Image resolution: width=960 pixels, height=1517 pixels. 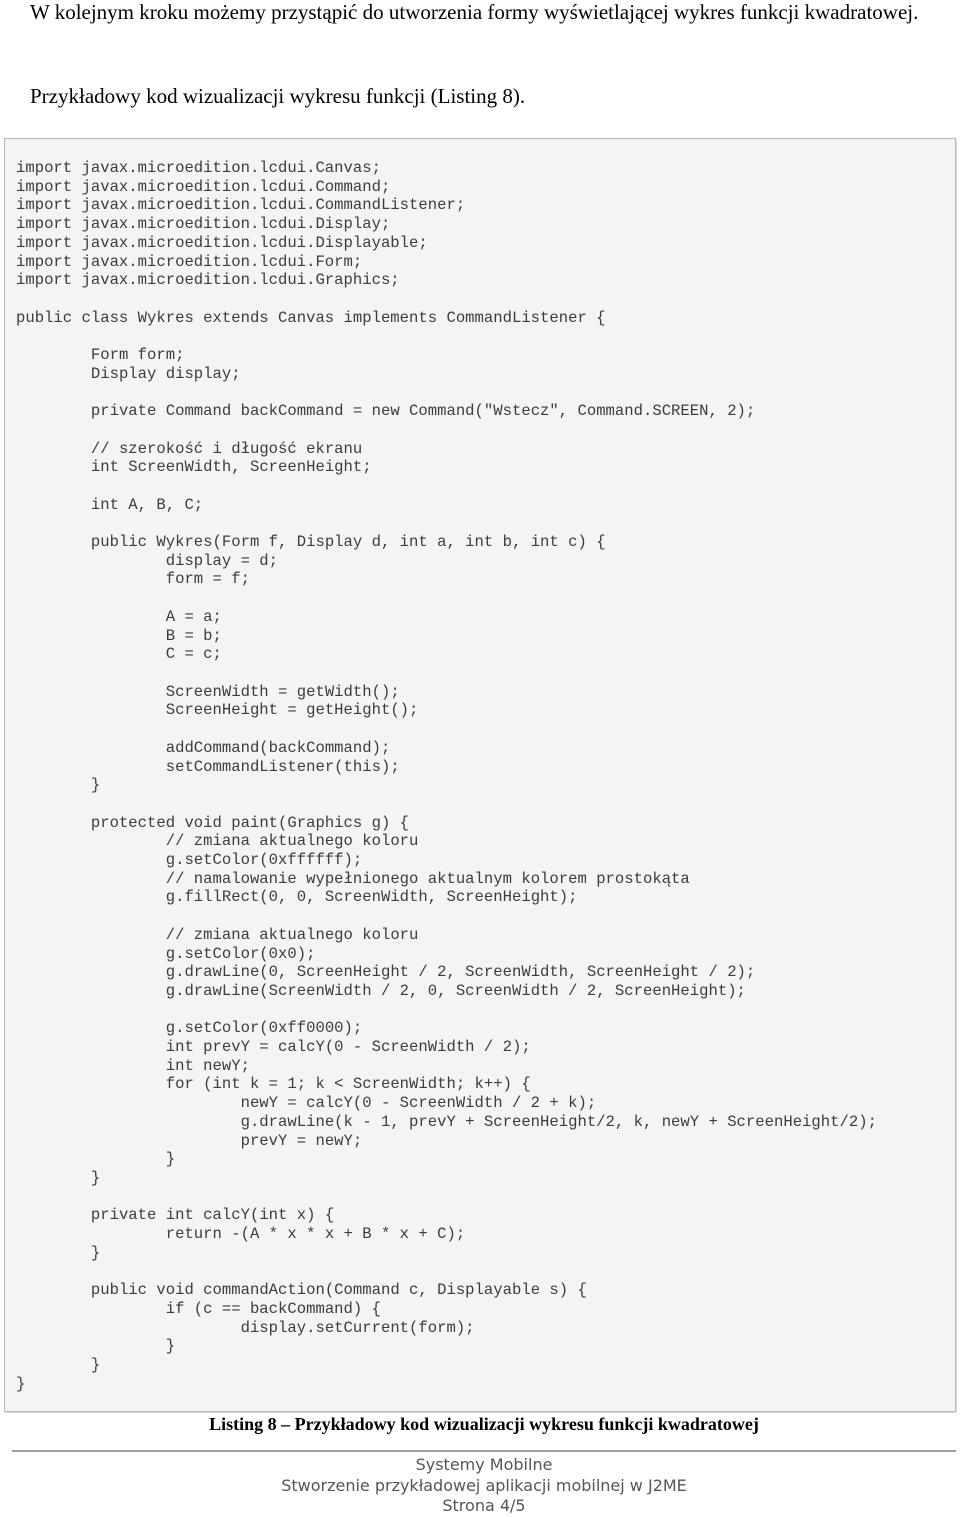 What do you see at coordinates (147, 504) in the screenshot?
I see `code-line: int A, B, C;` at bounding box center [147, 504].